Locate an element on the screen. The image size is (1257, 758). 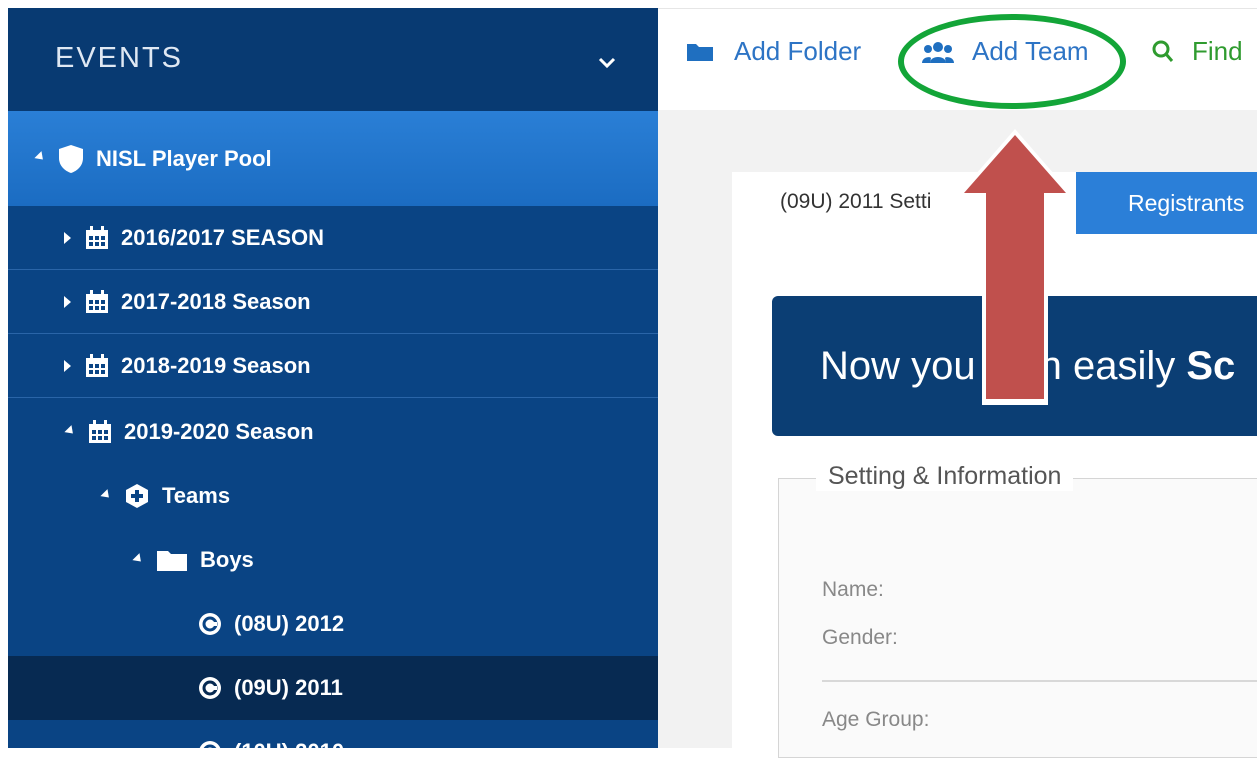
sidebar-header: EVENTS is located at coordinates (333, 59).